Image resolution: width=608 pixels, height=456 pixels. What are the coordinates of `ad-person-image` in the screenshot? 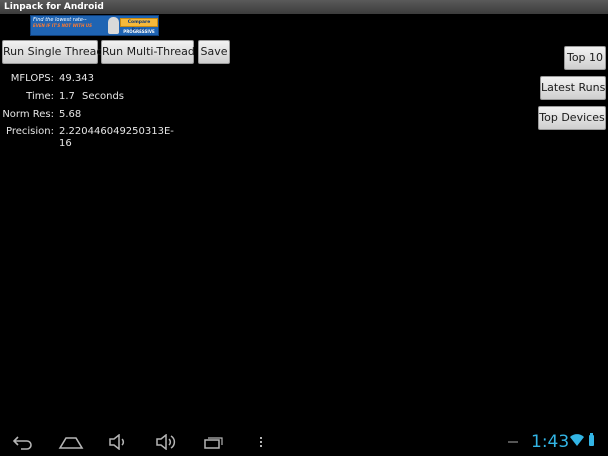 It's located at (113, 25).